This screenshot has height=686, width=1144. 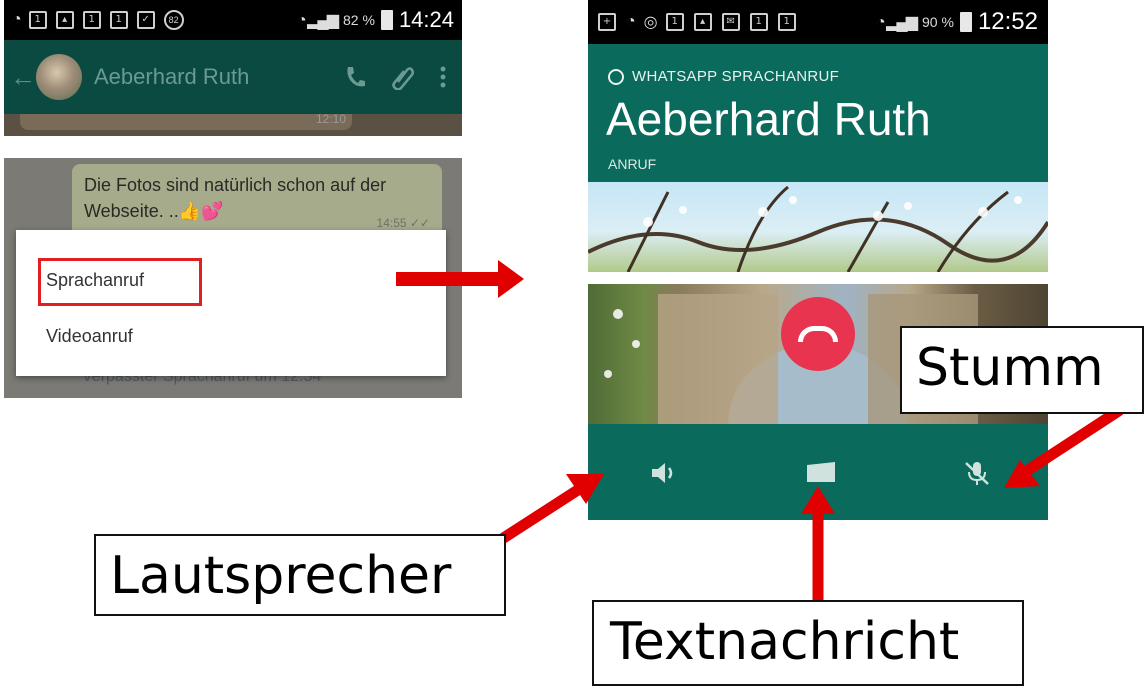 What do you see at coordinates (145, 20) in the screenshot?
I see `clipboard-icon: ✓` at bounding box center [145, 20].